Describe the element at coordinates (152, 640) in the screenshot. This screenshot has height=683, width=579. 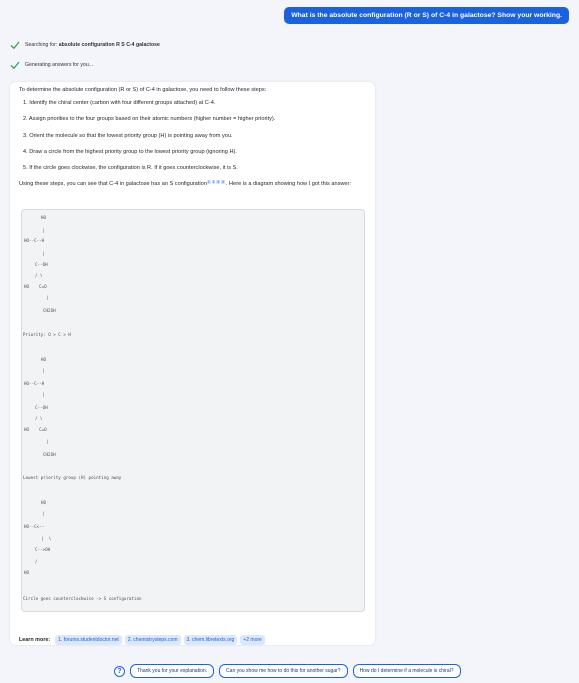
I see `source-link: 2. chemistrysteps.com` at that location.